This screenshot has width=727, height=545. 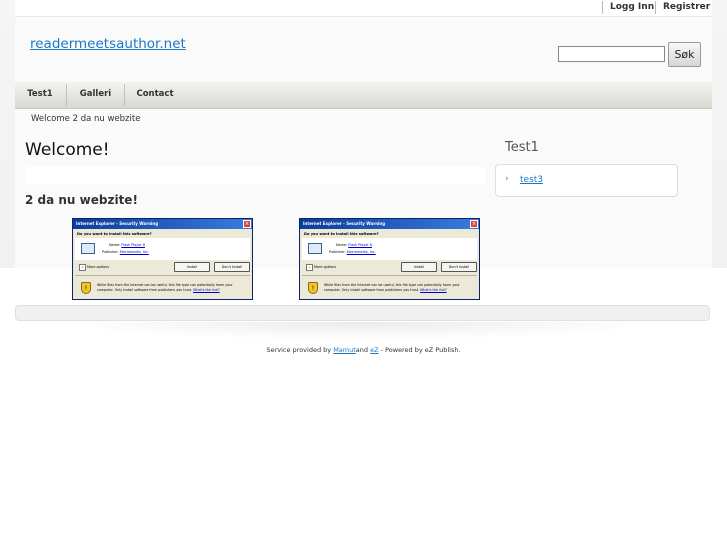 What do you see at coordinates (360, 331) in the screenshot?
I see `footer-shadow` at bounding box center [360, 331].